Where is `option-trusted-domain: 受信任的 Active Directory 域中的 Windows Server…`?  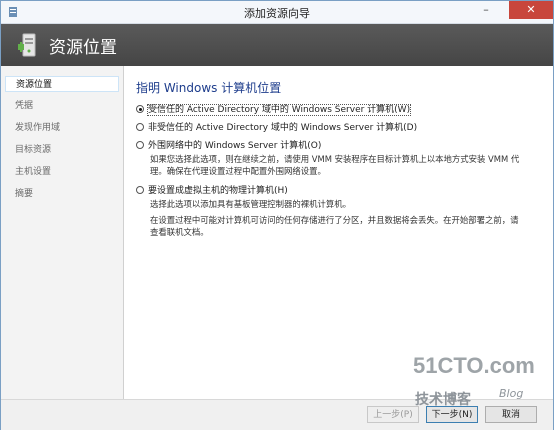
option-trusted-domain: 受信任的 Active Directory 域中的 Windows Server… is located at coordinates (274, 109).